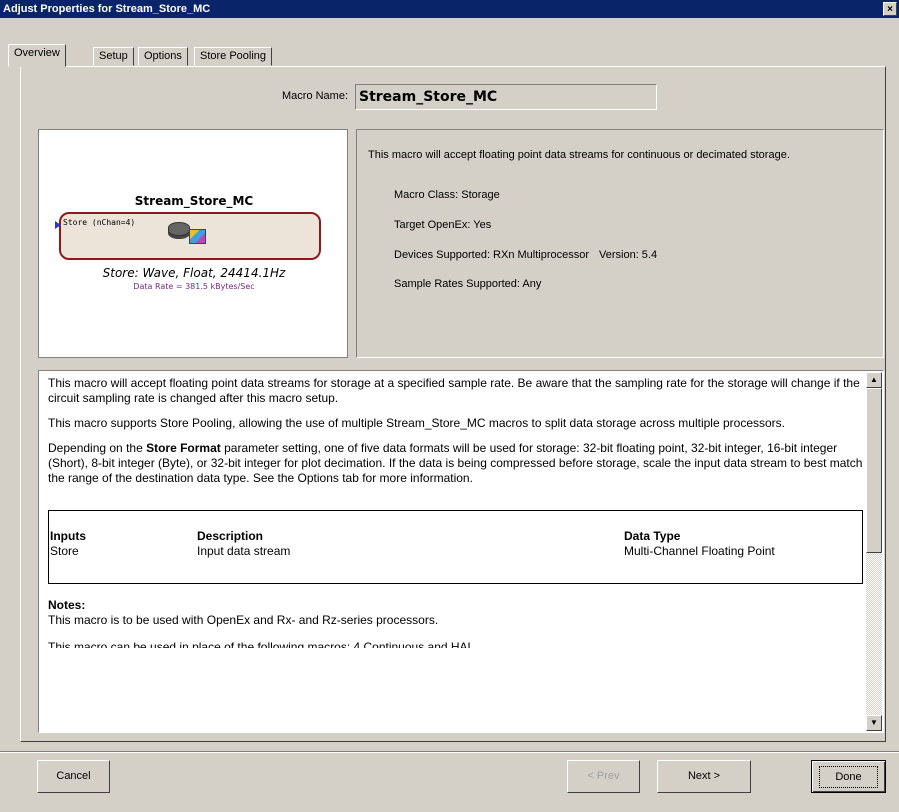 This screenshot has width=899, height=812. Describe the element at coordinates (704, 776) in the screenshot. I see `next-button: Next >` at that location.